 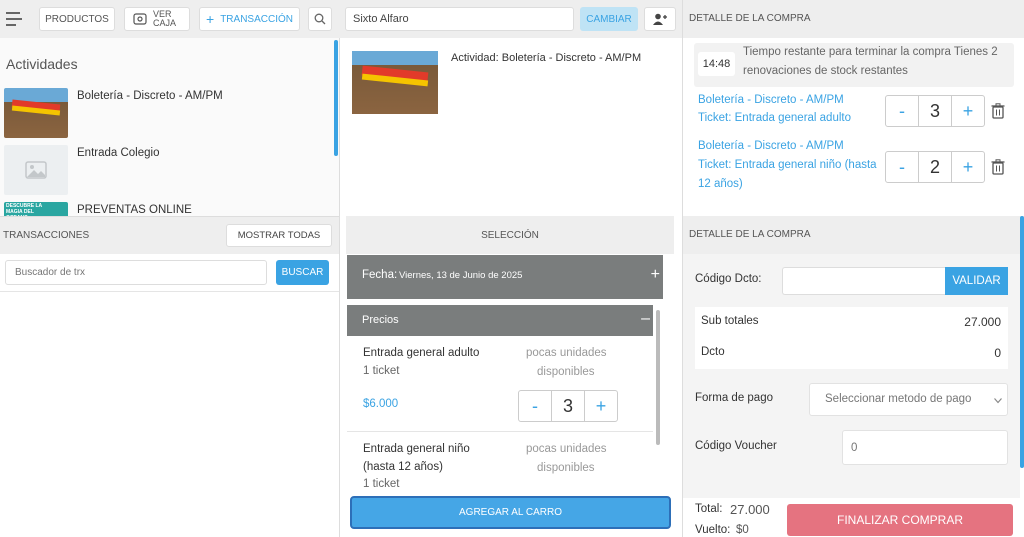 I want to click on search-icon, so click(x=320, y=19).